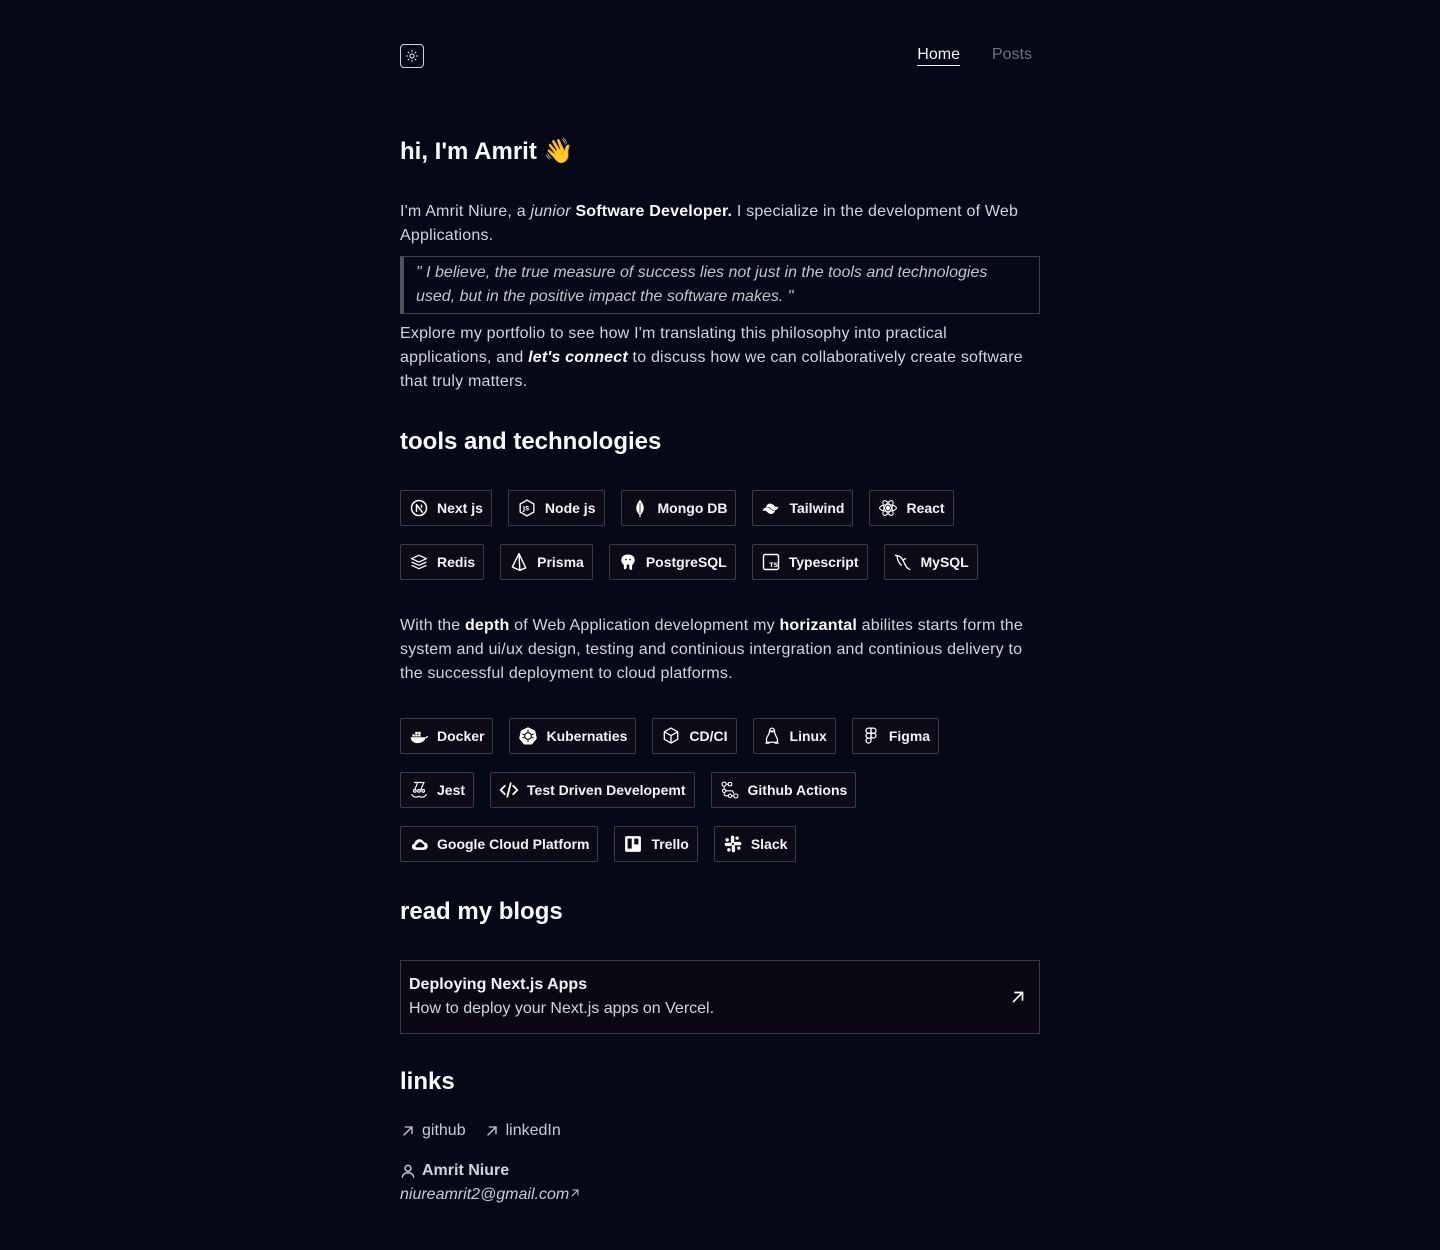  I want to click on nextjs-icon, so click(419, 508).